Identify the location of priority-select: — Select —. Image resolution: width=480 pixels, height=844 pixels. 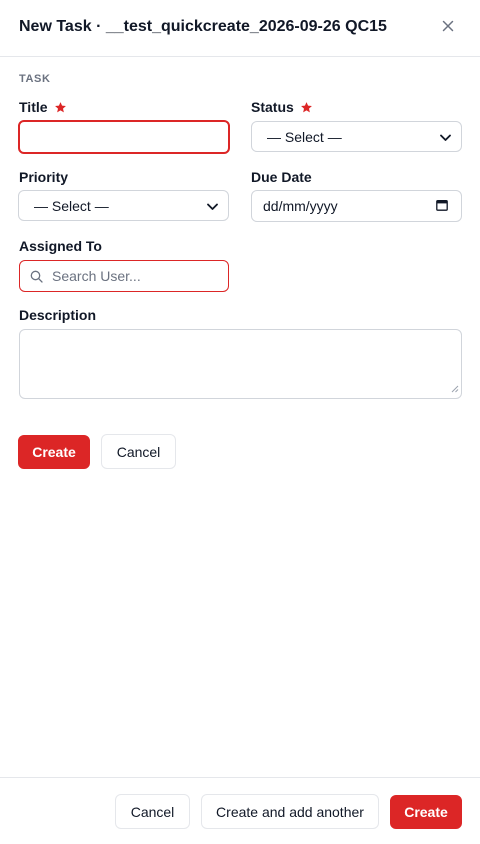
(123, 205).